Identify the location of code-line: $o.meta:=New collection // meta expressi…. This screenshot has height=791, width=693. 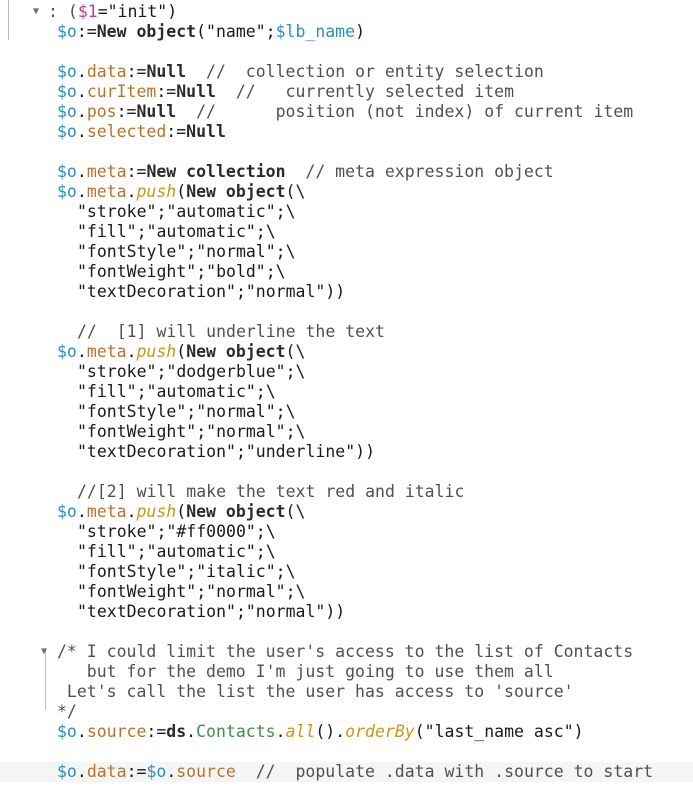
(346, 172).